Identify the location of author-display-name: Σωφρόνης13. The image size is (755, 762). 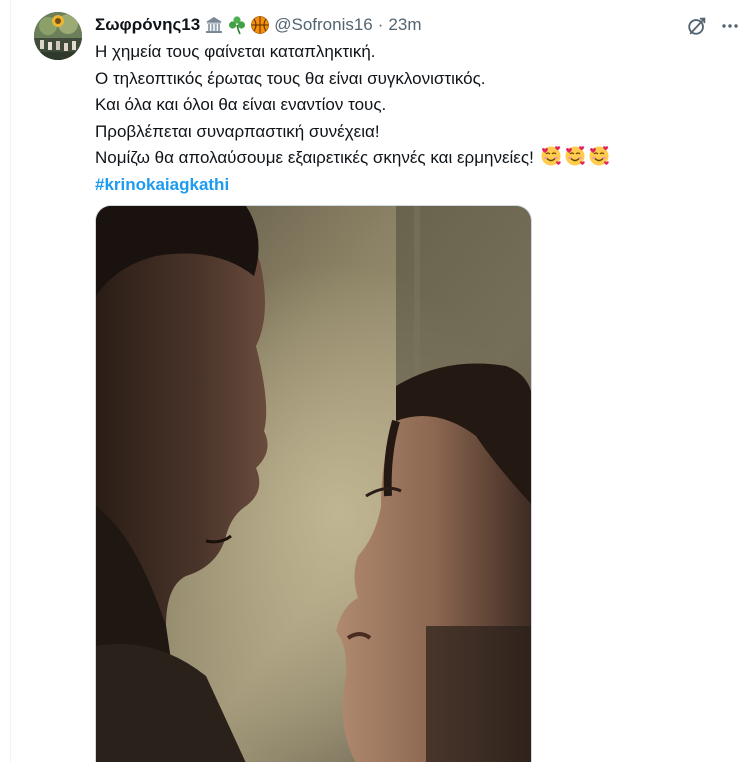
(147, 25).